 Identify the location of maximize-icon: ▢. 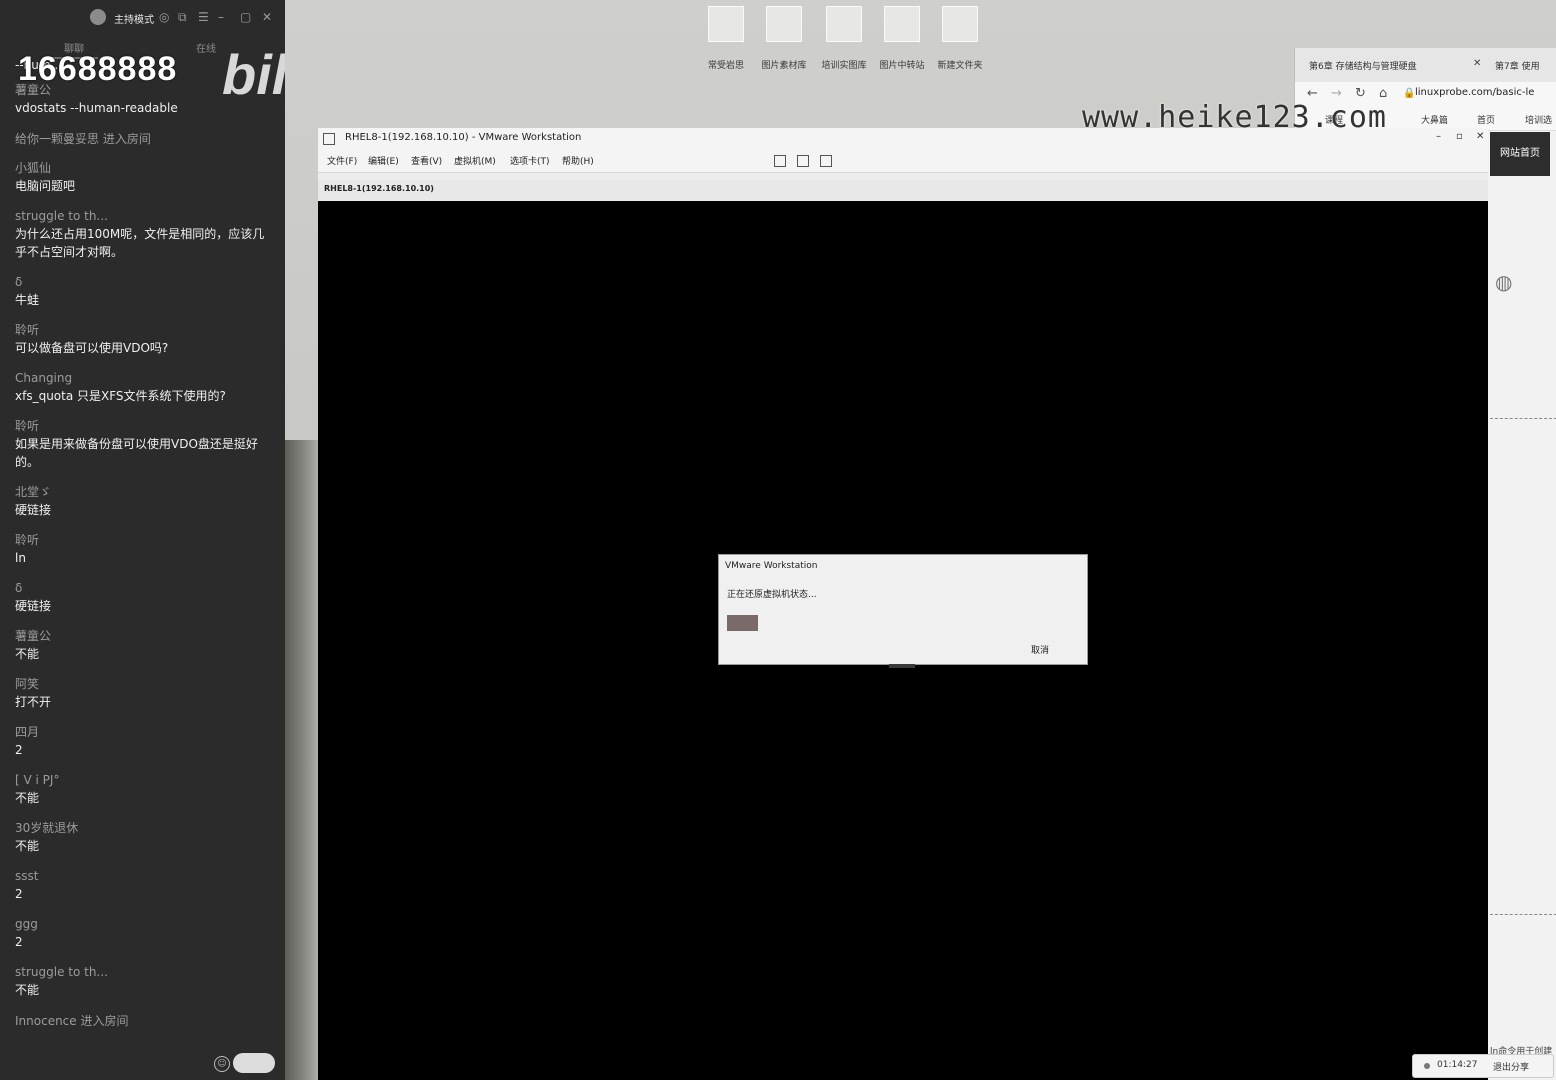
(245, 17).